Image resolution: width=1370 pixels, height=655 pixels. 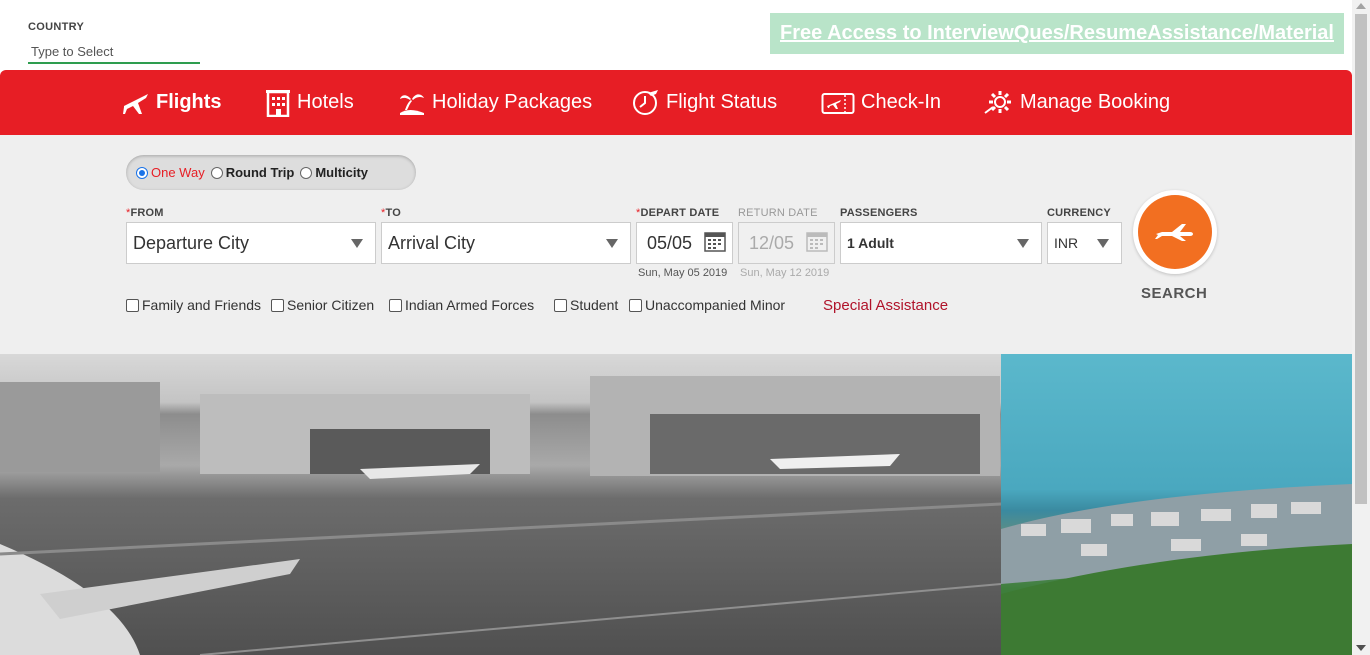 What do you see at coordinates (1066, 243) in the screenshot?
I see `currency-value: INR` at bounding box center [1066, 243].